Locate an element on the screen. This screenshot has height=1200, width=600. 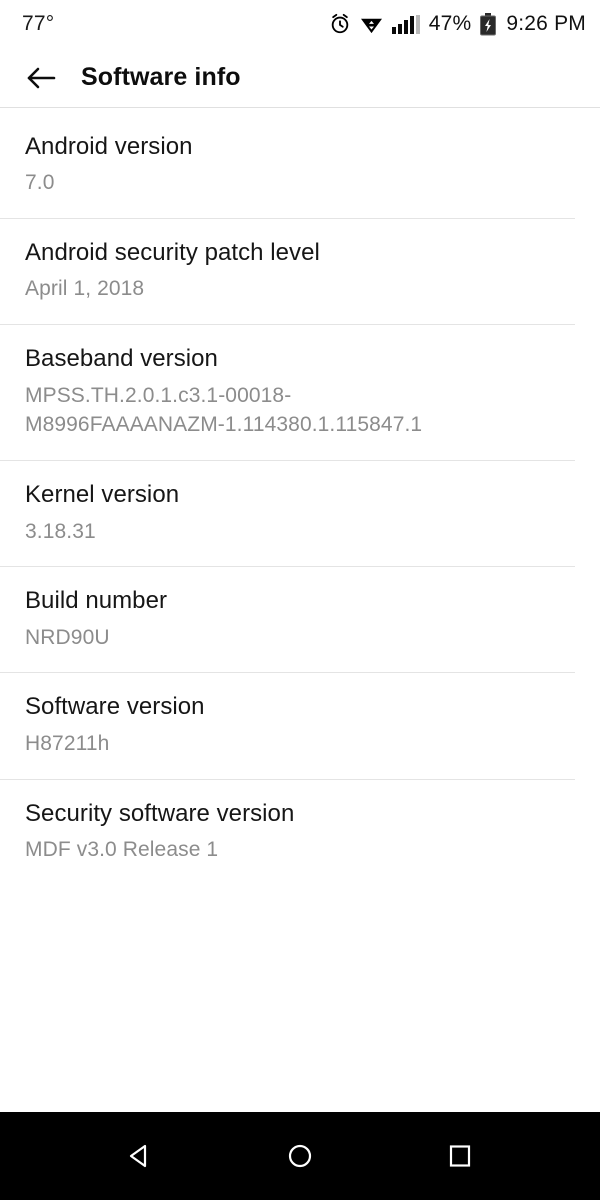
battery-percent-label: 47% is located at coordinates (450, 23).